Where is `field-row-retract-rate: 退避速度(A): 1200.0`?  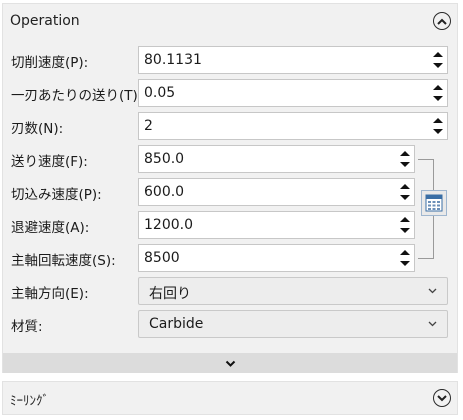
field-row-retract-rate: 退避速度(A): 1200.0 is located at coordinates (228, 225).